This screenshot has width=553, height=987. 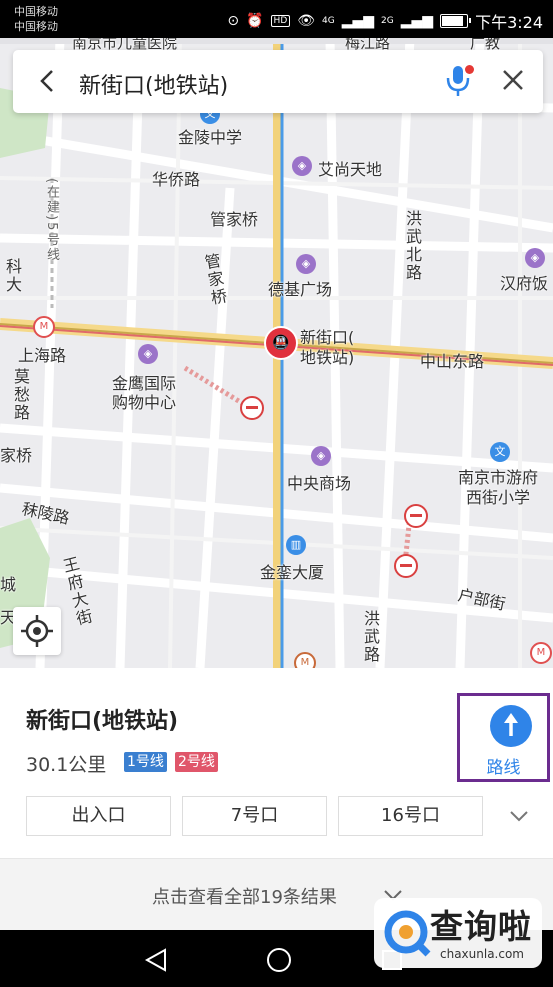 I want to click on route-button: 路线, so click(x=503, y=737).